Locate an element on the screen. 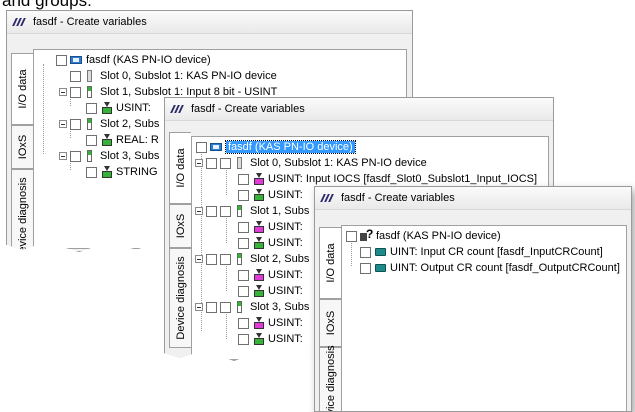 Image resolution: width=635 pixels, height=412 pixels. row-label: Slot 0, Subslot 1: KAS PN-IO device is located at coordinates (338, 163).